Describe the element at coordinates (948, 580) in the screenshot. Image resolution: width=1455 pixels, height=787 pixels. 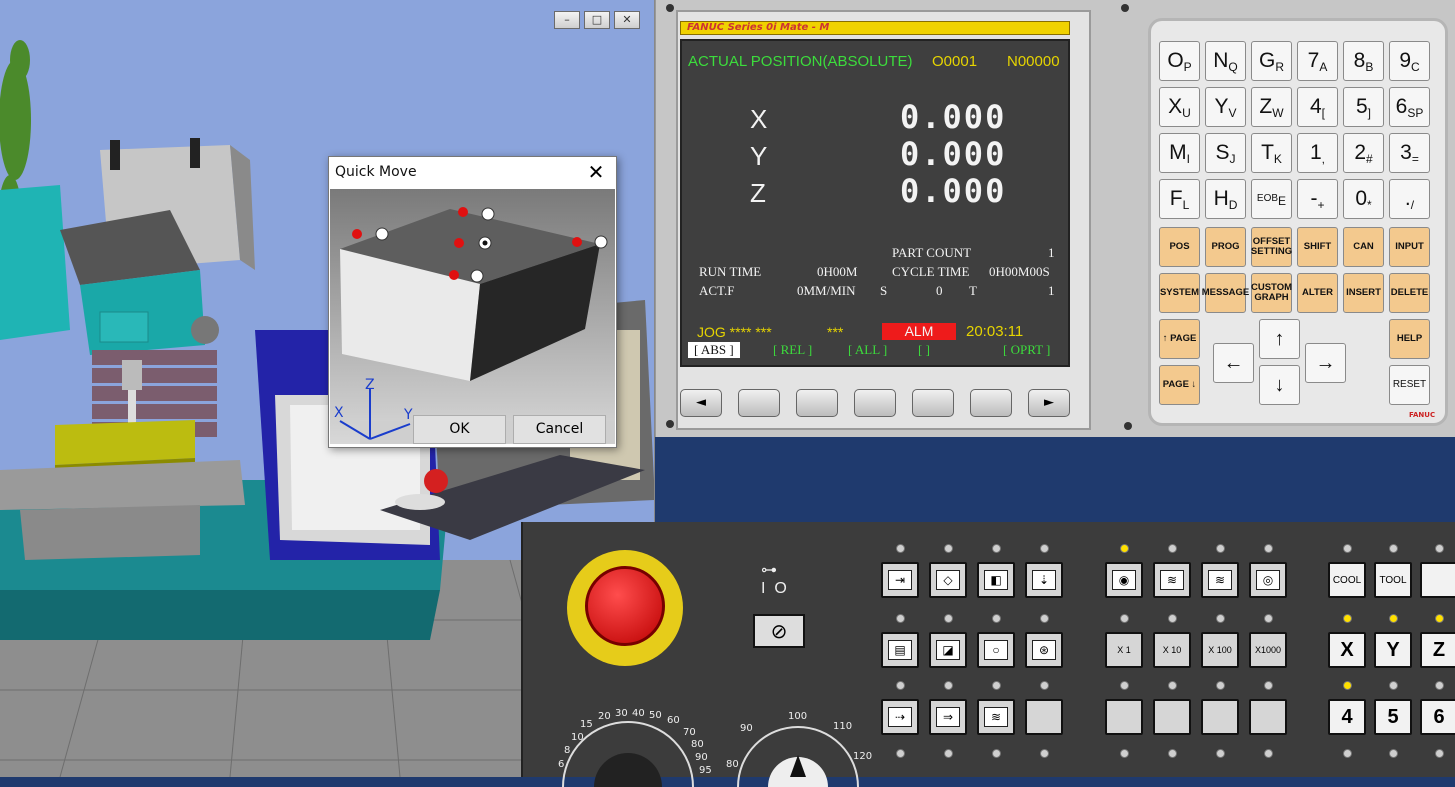
I see `mode-key-0-1: ◇` at that location.